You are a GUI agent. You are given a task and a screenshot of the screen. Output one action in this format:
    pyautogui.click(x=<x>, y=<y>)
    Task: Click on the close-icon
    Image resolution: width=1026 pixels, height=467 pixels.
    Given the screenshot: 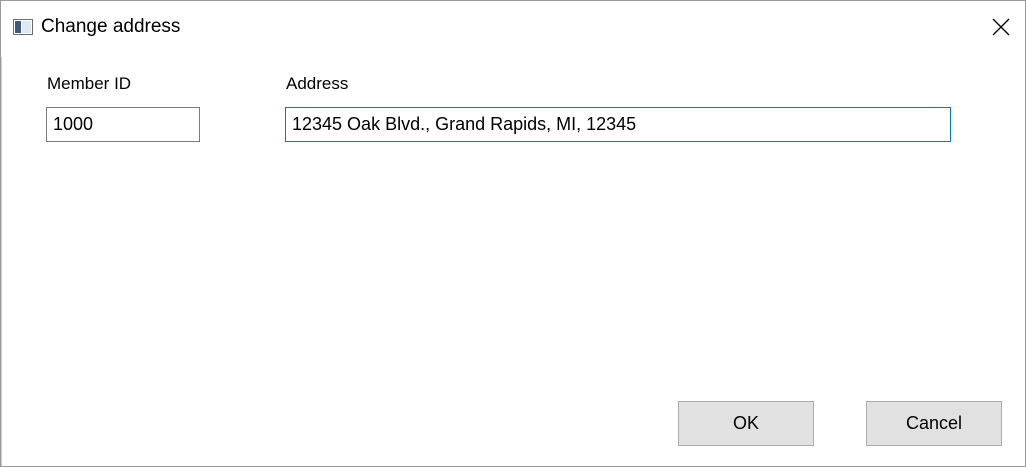 What is the action you would take?
    pyautogui.click(x=1001, y=27)
    